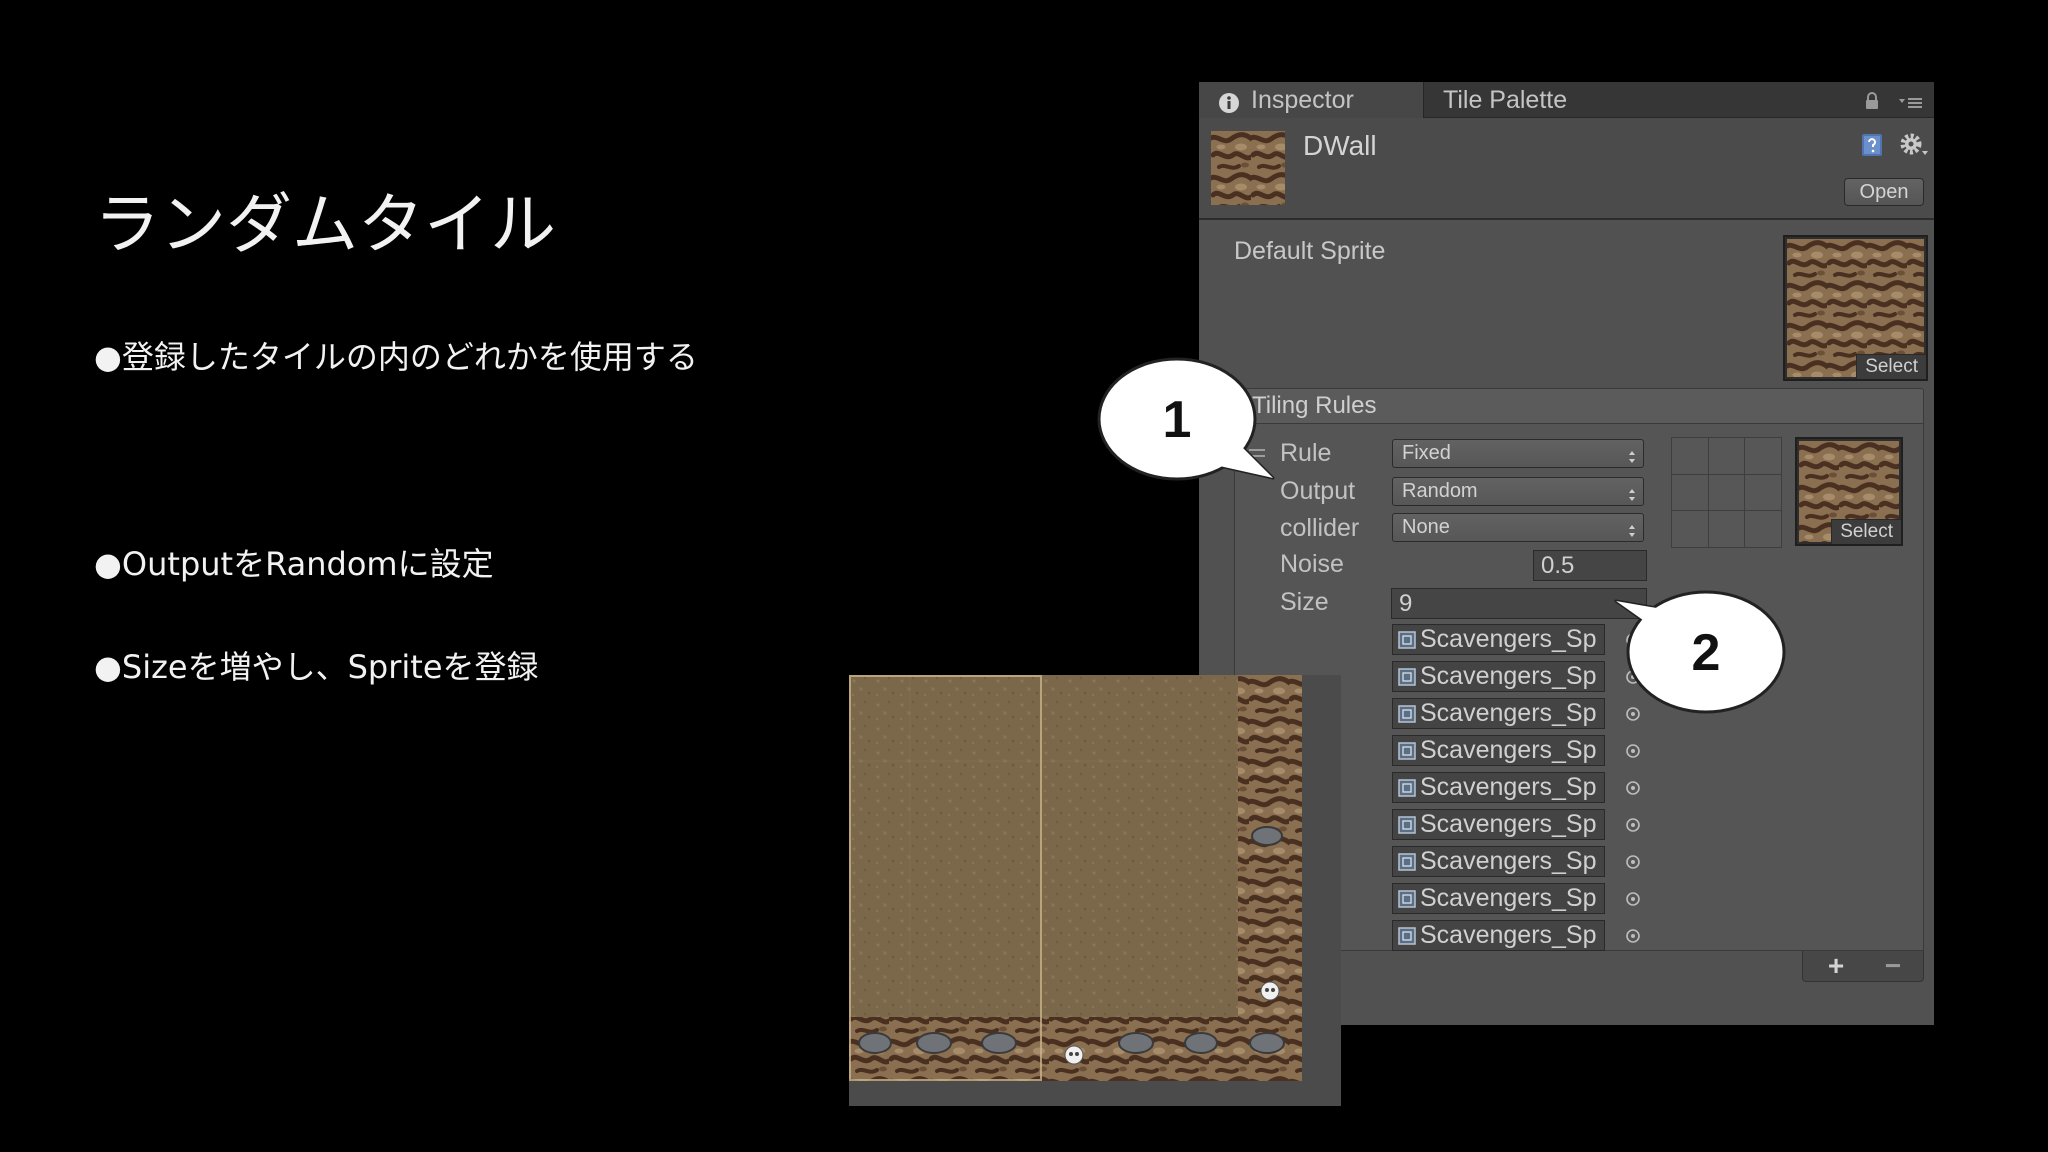  What do you see at coordinates (1518, 453) in the screenshot?
I see `rule-dropdown: Fixed` at bounding box center [1518, 453].